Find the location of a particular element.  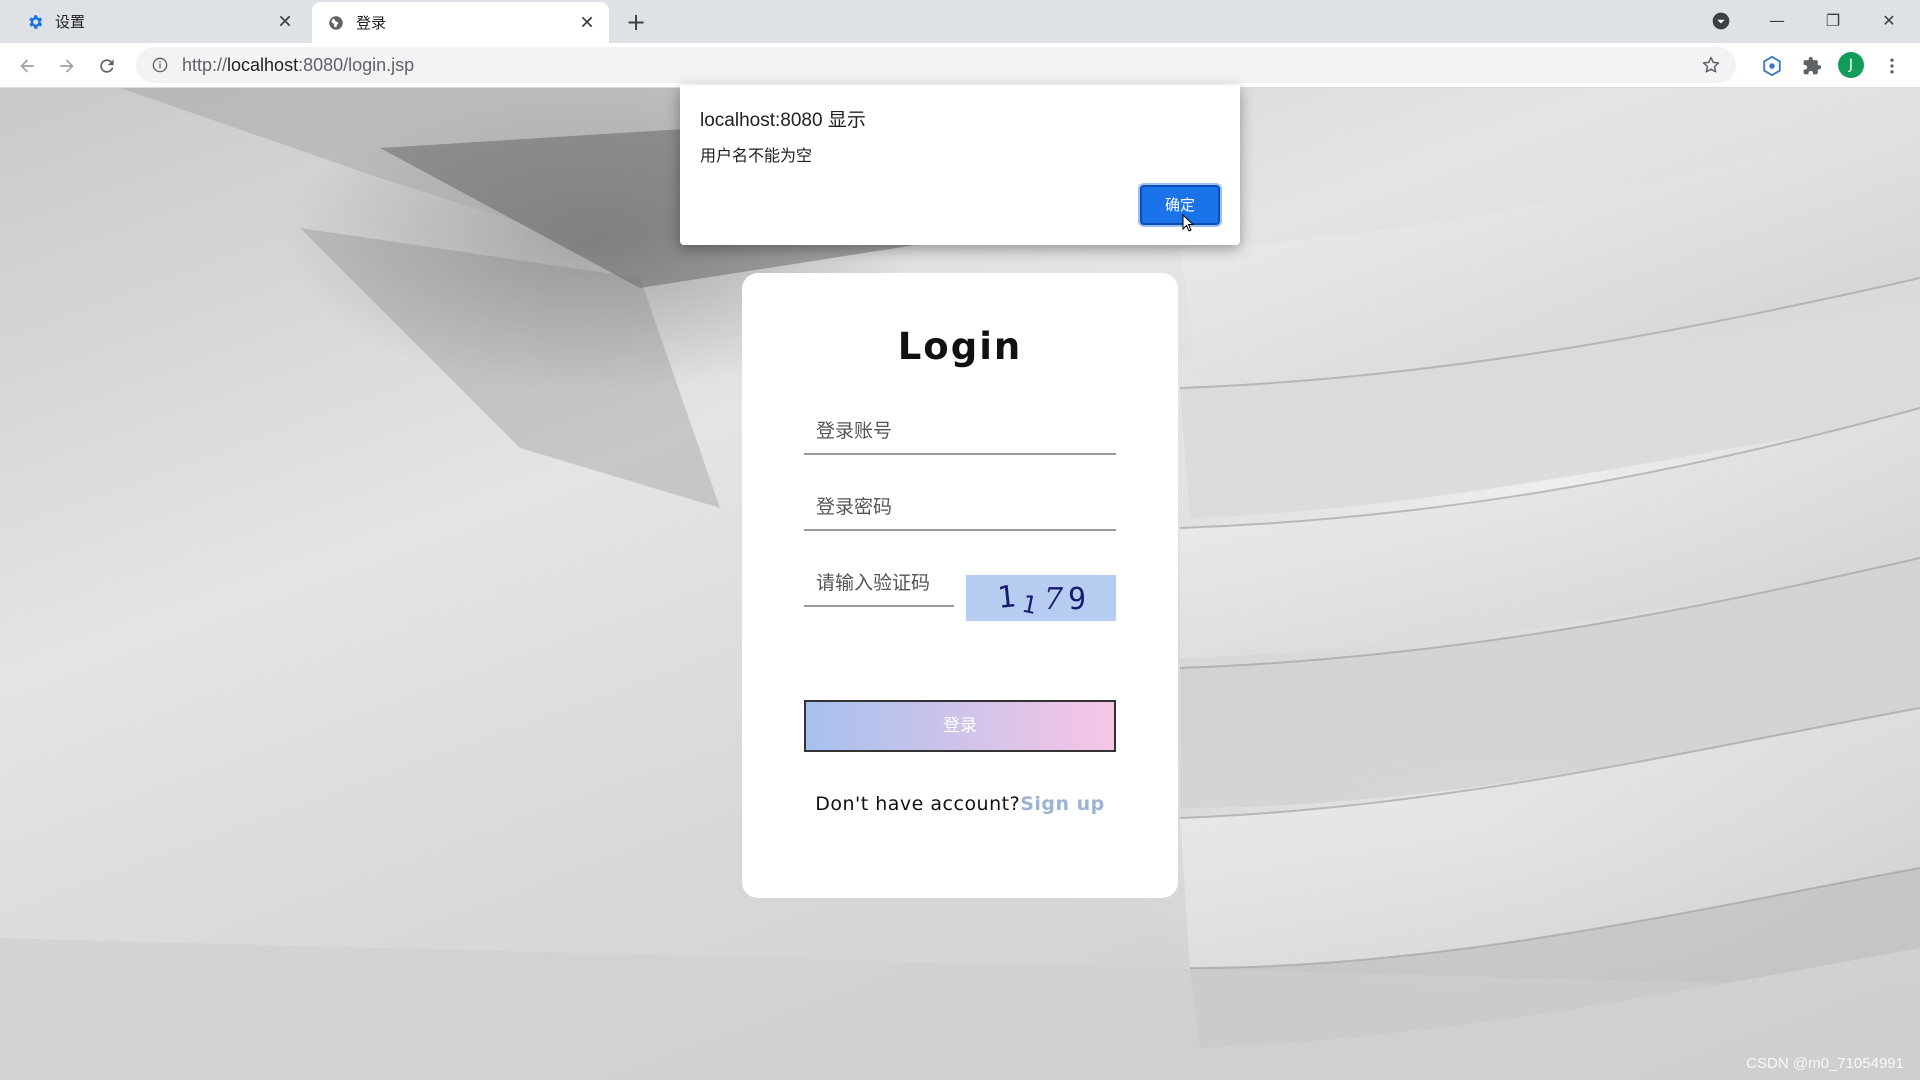

tab-search-button is located at coordinates (1721, 21).